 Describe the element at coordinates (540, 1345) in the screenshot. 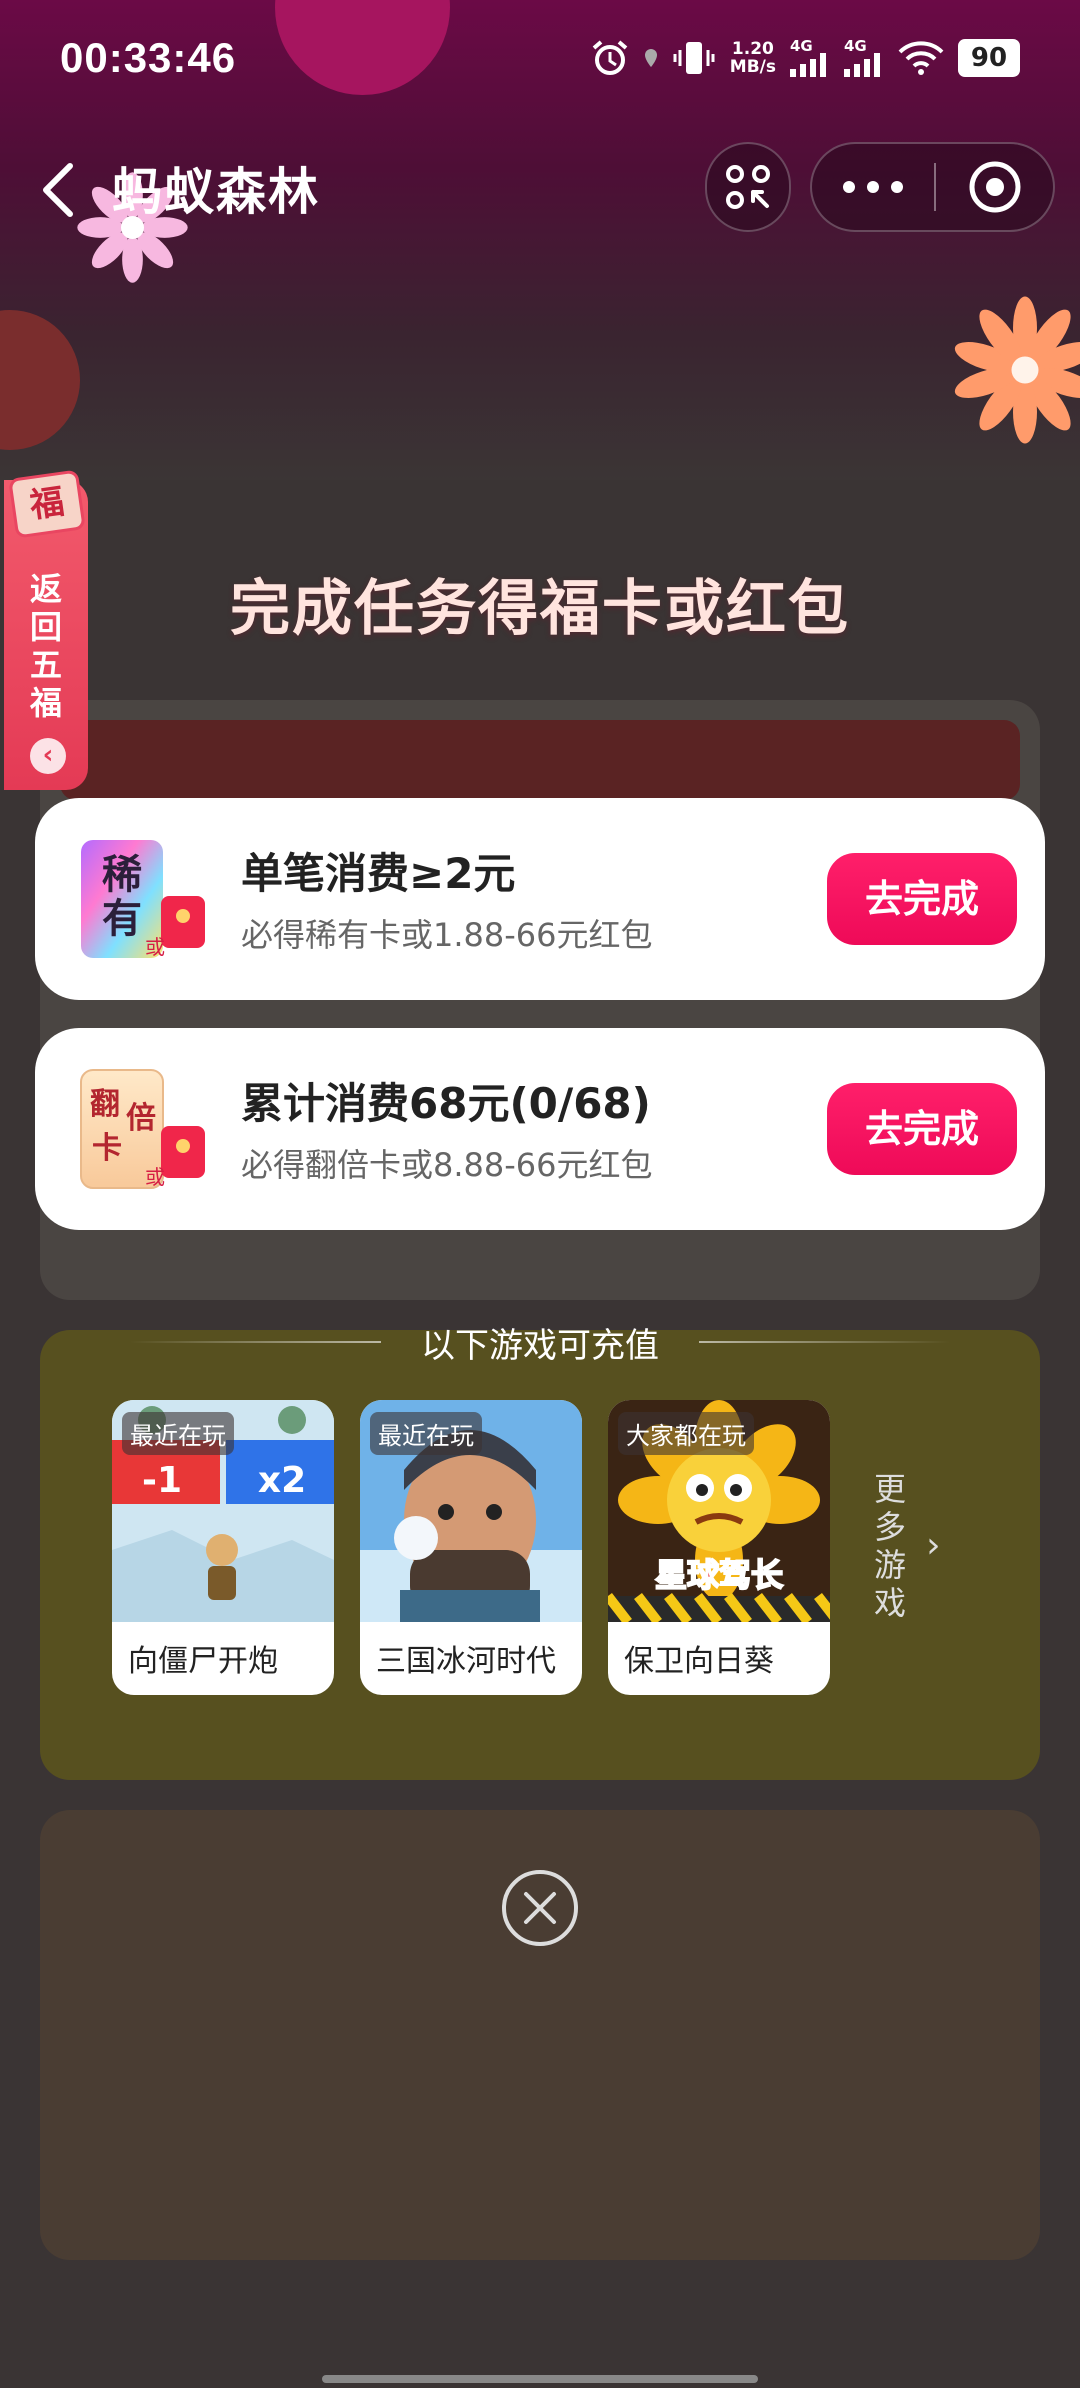

I see `games-section-title: 以下游戏可充值` at that location.